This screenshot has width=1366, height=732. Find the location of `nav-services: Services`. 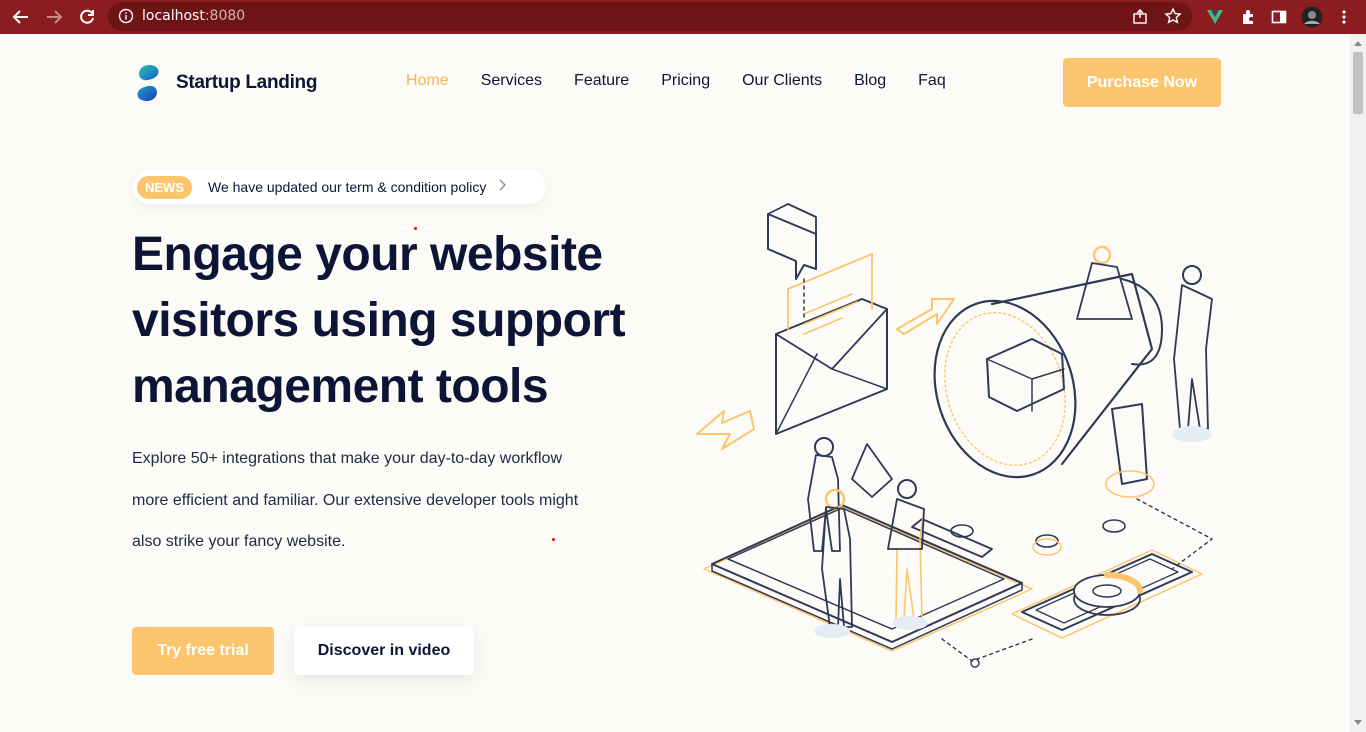

nav-services: Services is located at coordinates (511, 81).